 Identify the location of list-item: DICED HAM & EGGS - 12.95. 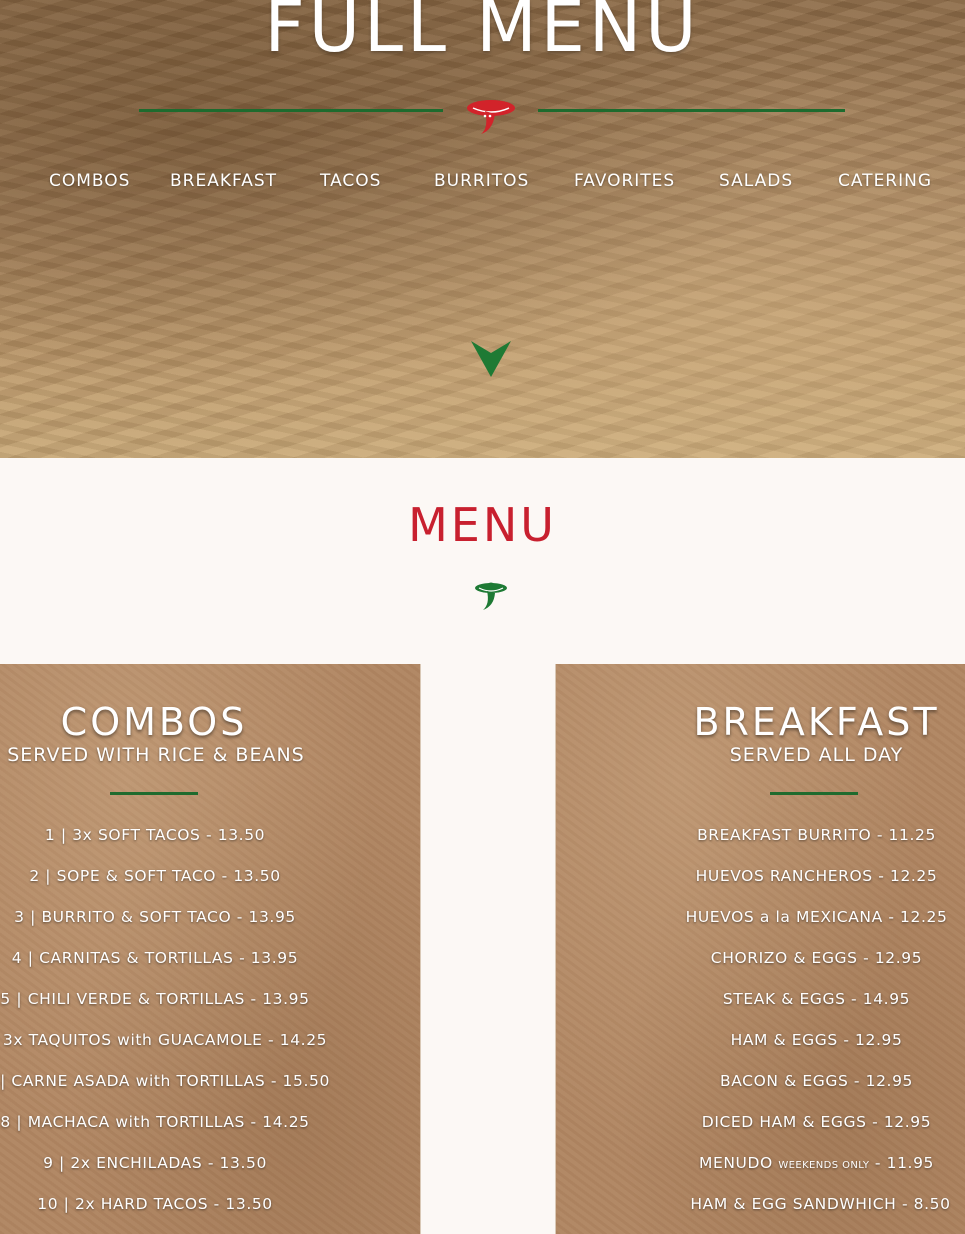
(816, 1122).